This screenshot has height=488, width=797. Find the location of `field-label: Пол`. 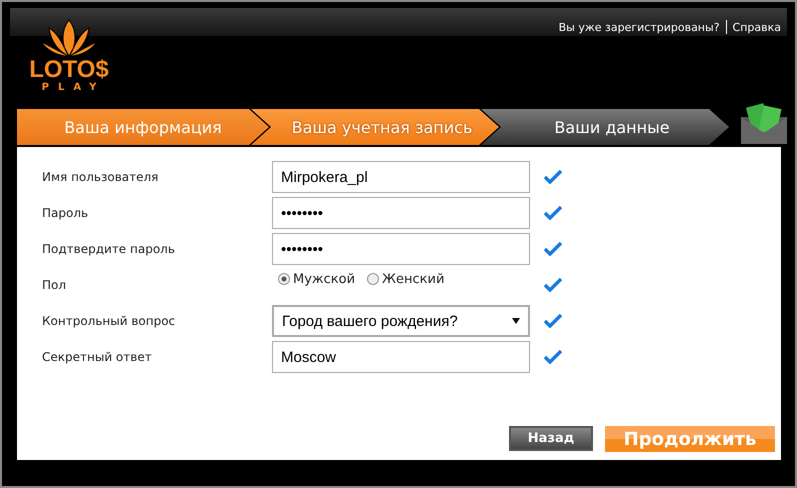

field-label: Пол is located at coordinates (55, 285).